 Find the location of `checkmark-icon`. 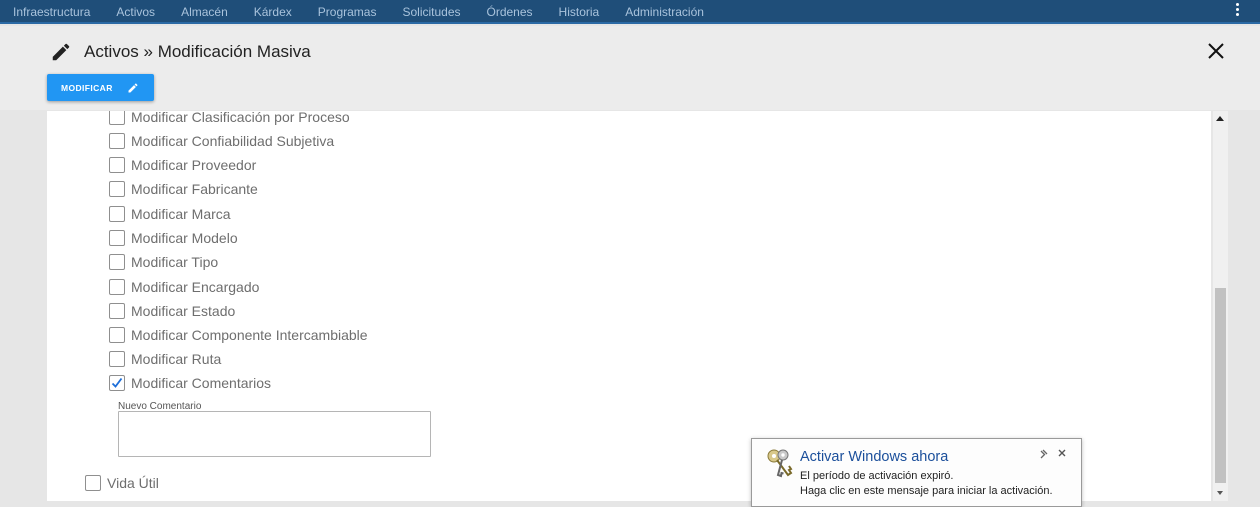

checkmark-icon is located at coordinates (117, 382).